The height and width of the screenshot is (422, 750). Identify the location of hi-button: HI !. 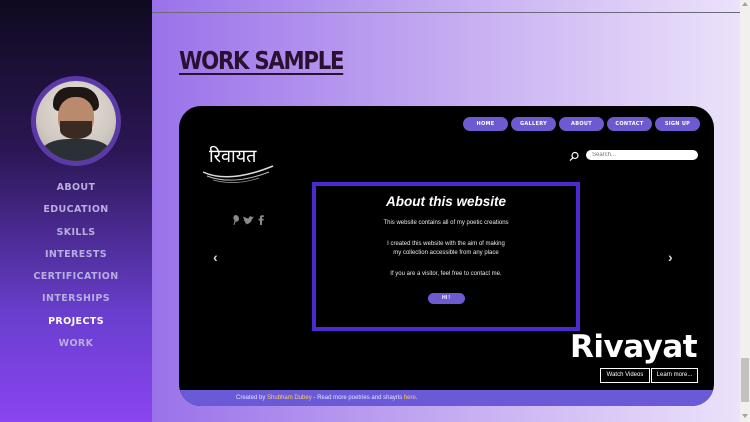
(446, 298).